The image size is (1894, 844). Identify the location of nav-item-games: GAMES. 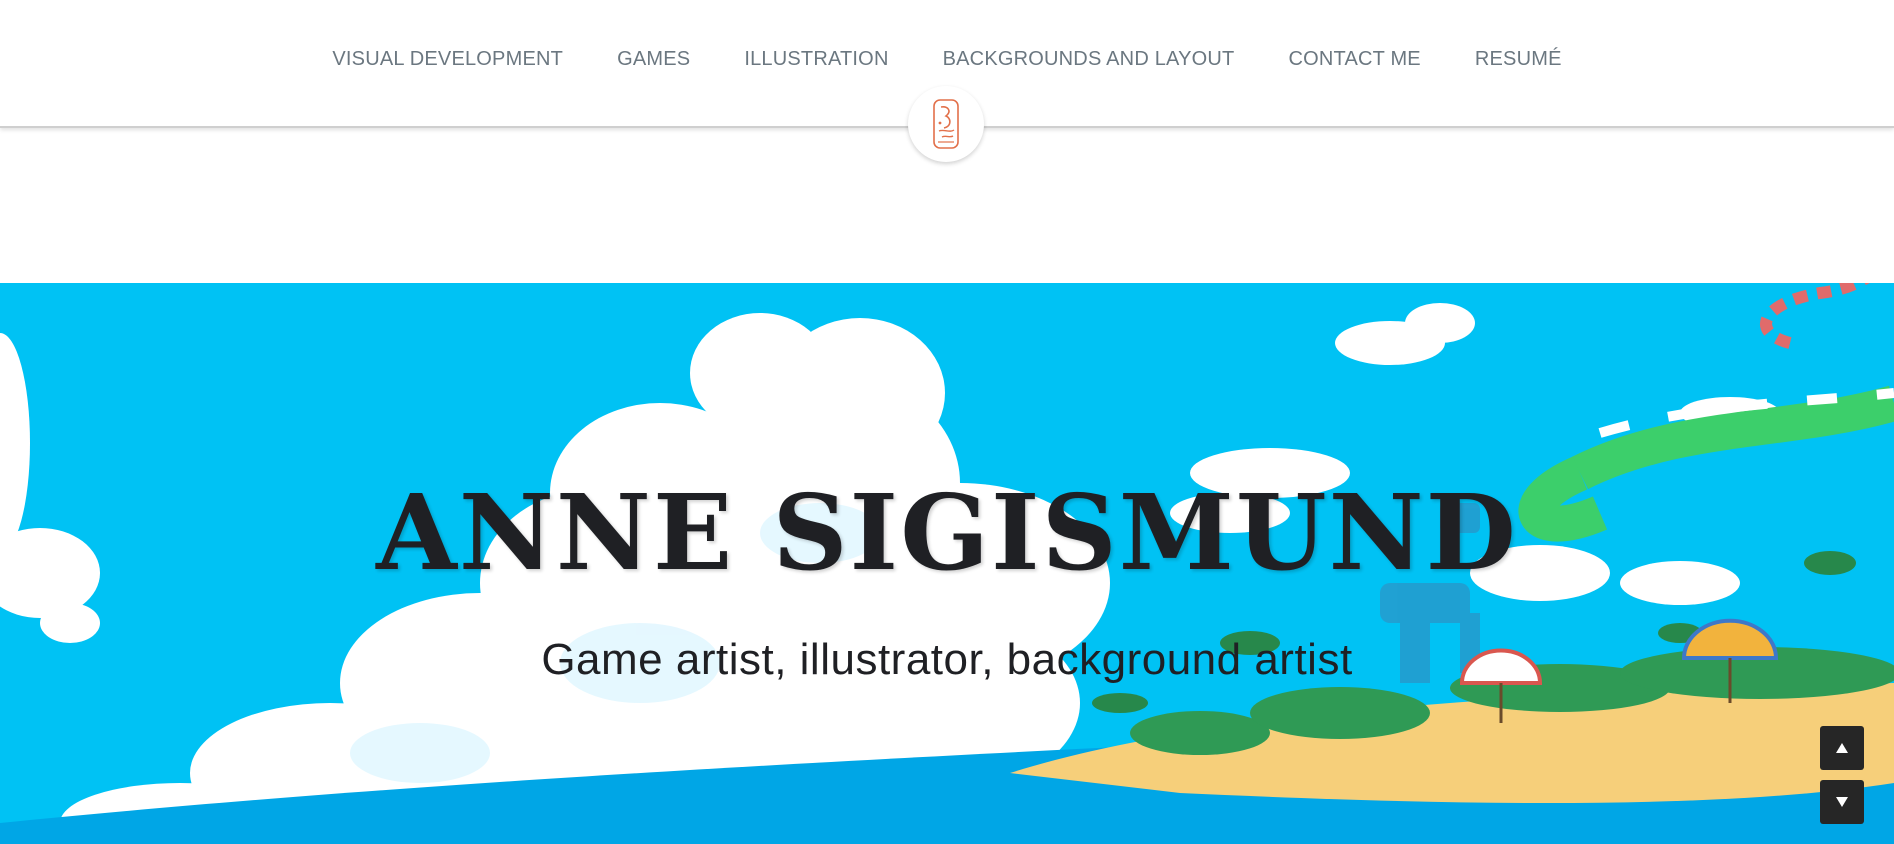
(653, 59).